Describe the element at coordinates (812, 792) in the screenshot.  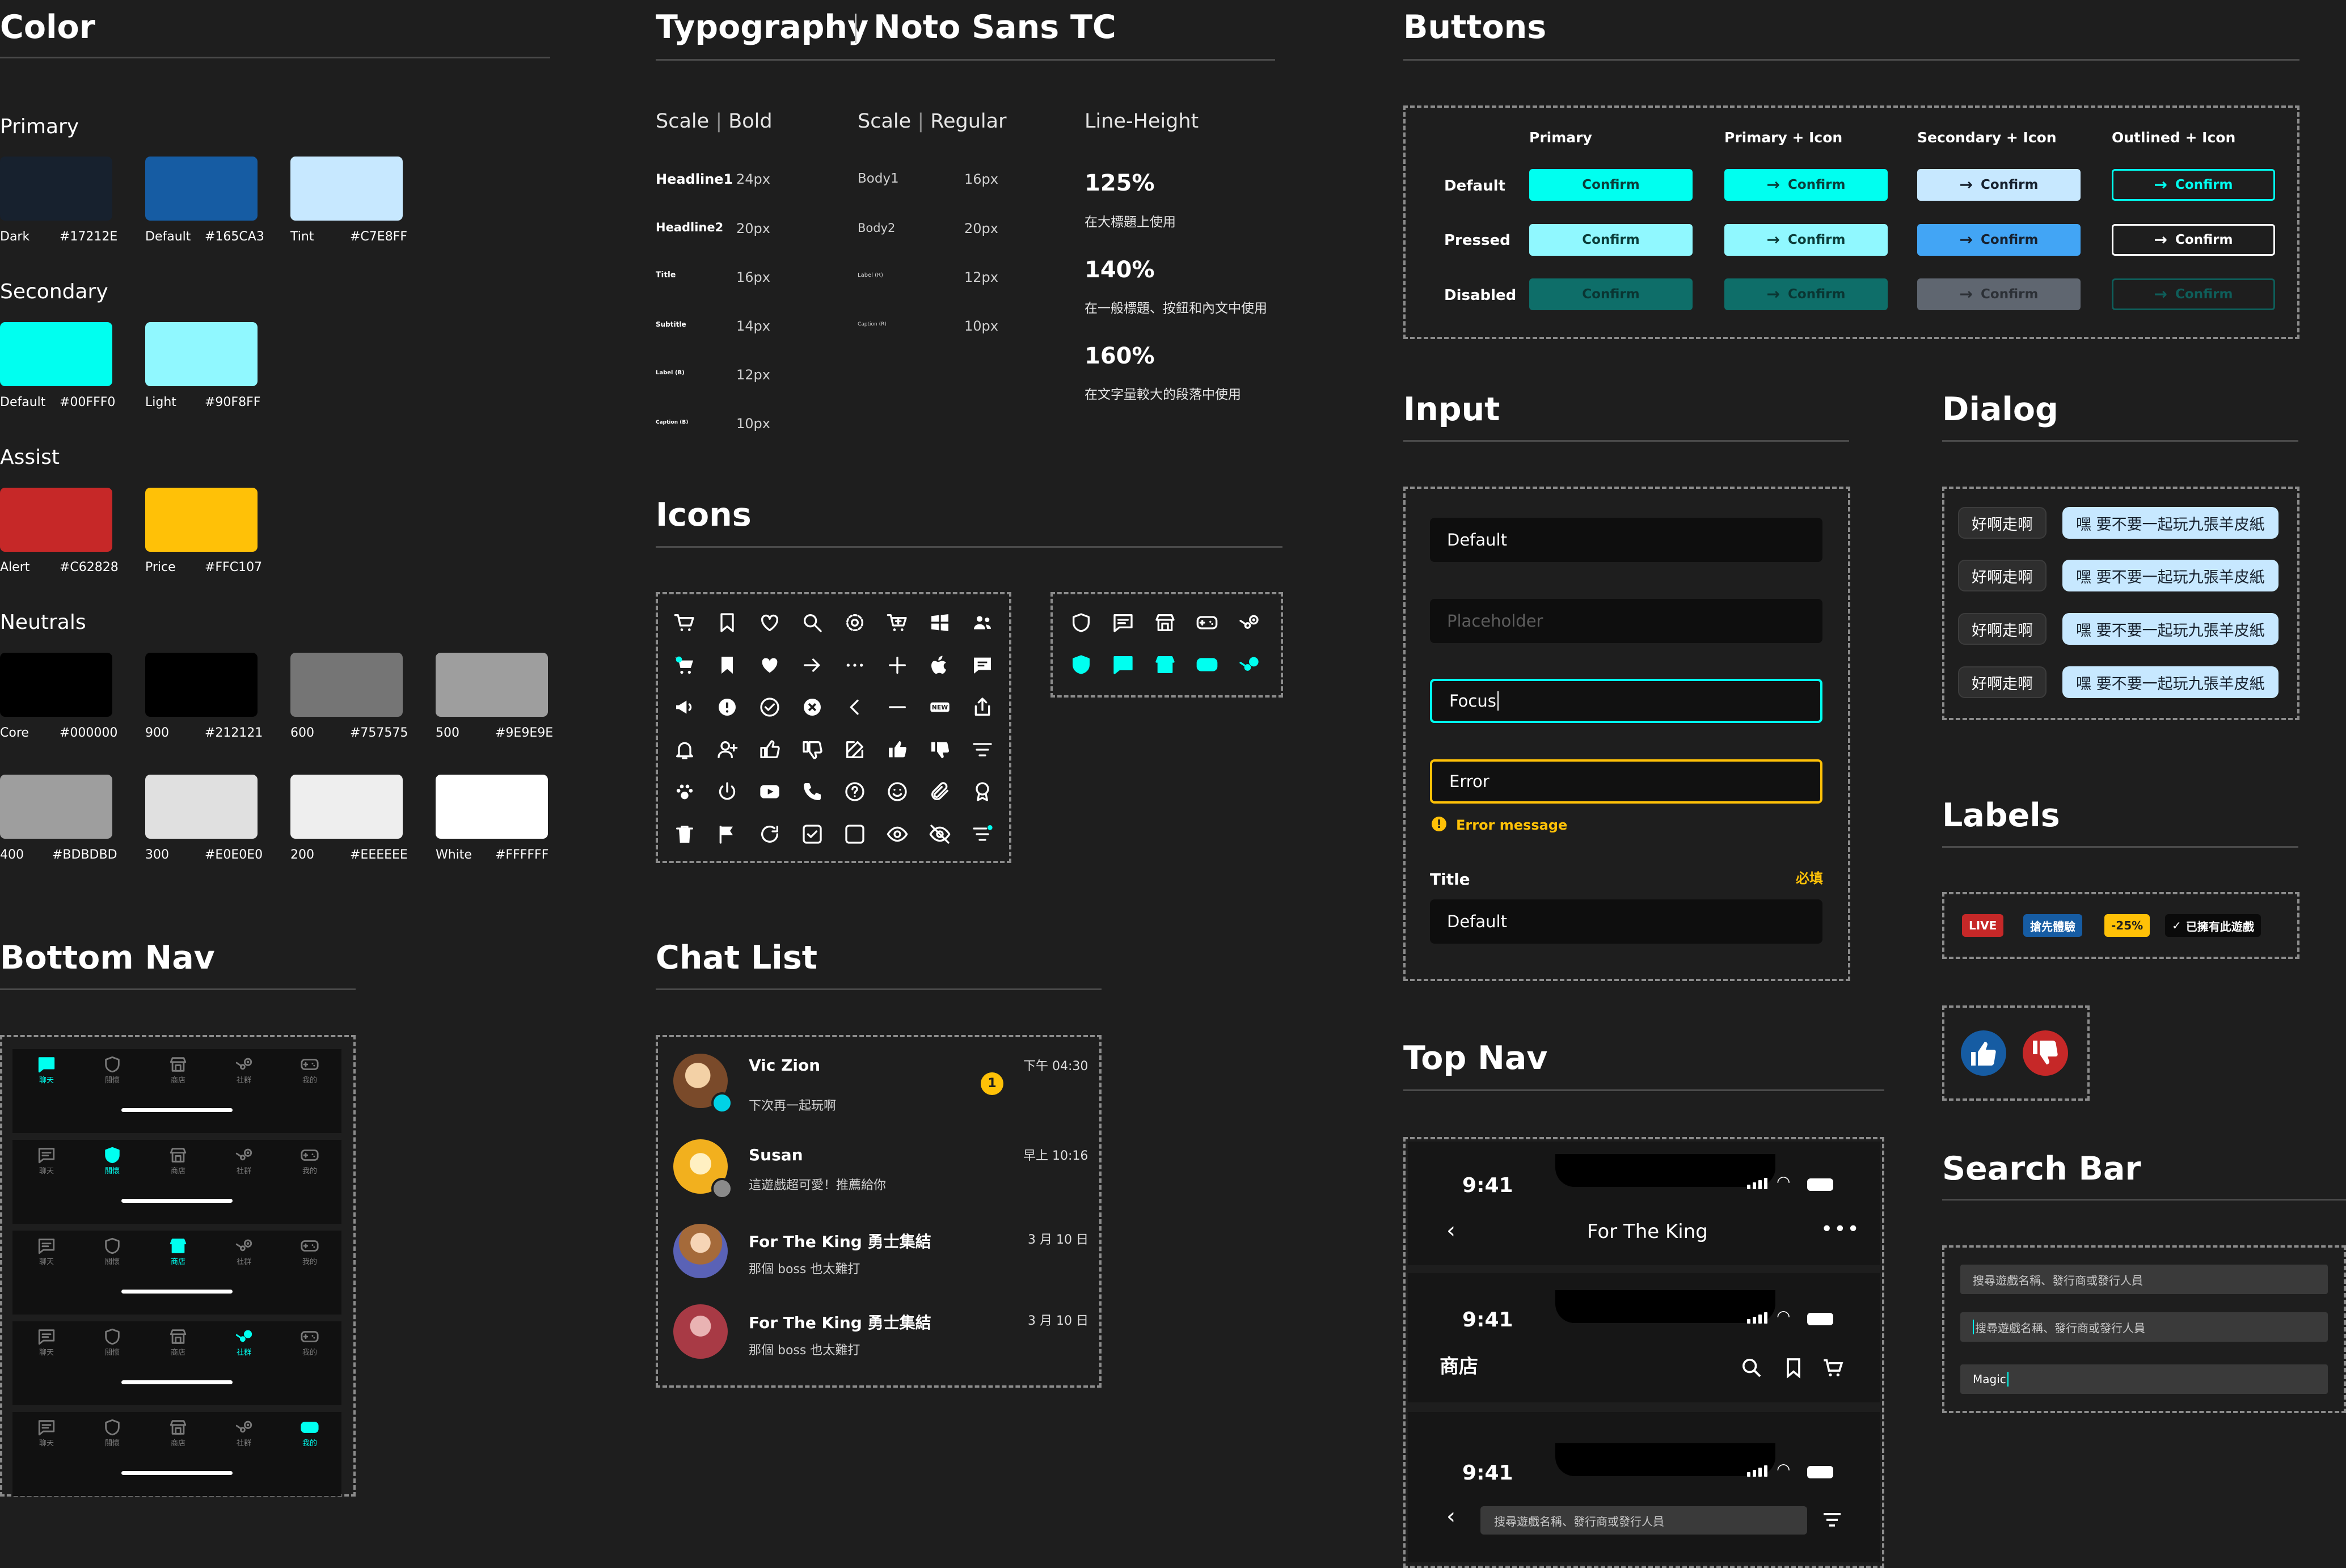
I see `phone-icon` at that location.